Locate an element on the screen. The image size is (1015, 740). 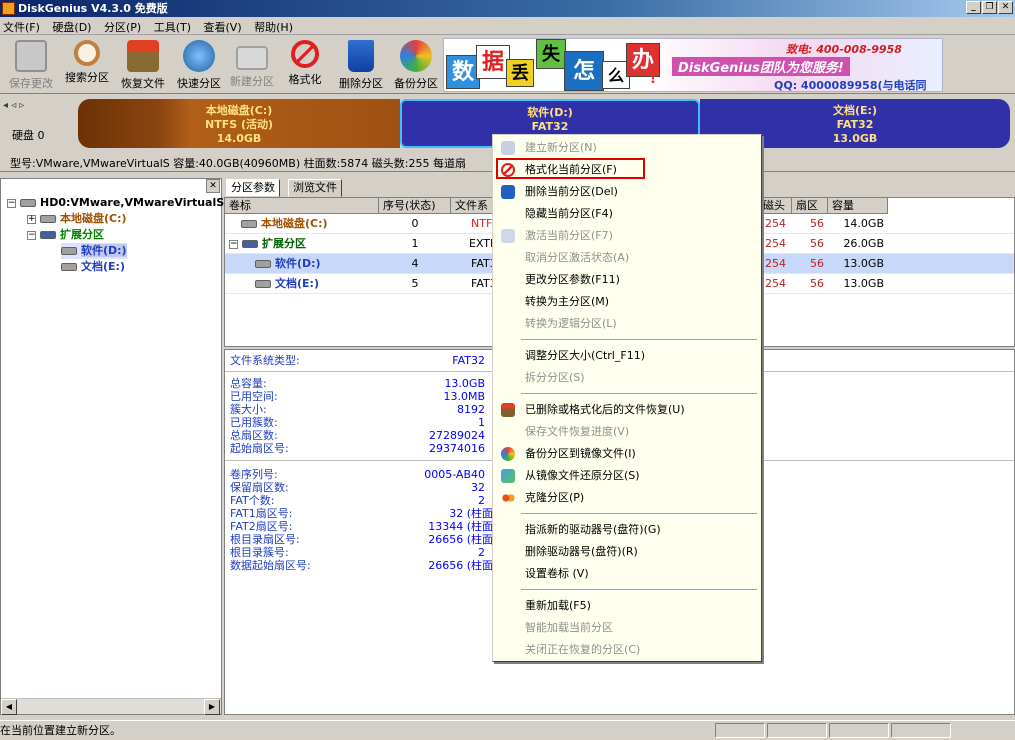
menu-file: 文件(F) is located at coordinates (23, 26).